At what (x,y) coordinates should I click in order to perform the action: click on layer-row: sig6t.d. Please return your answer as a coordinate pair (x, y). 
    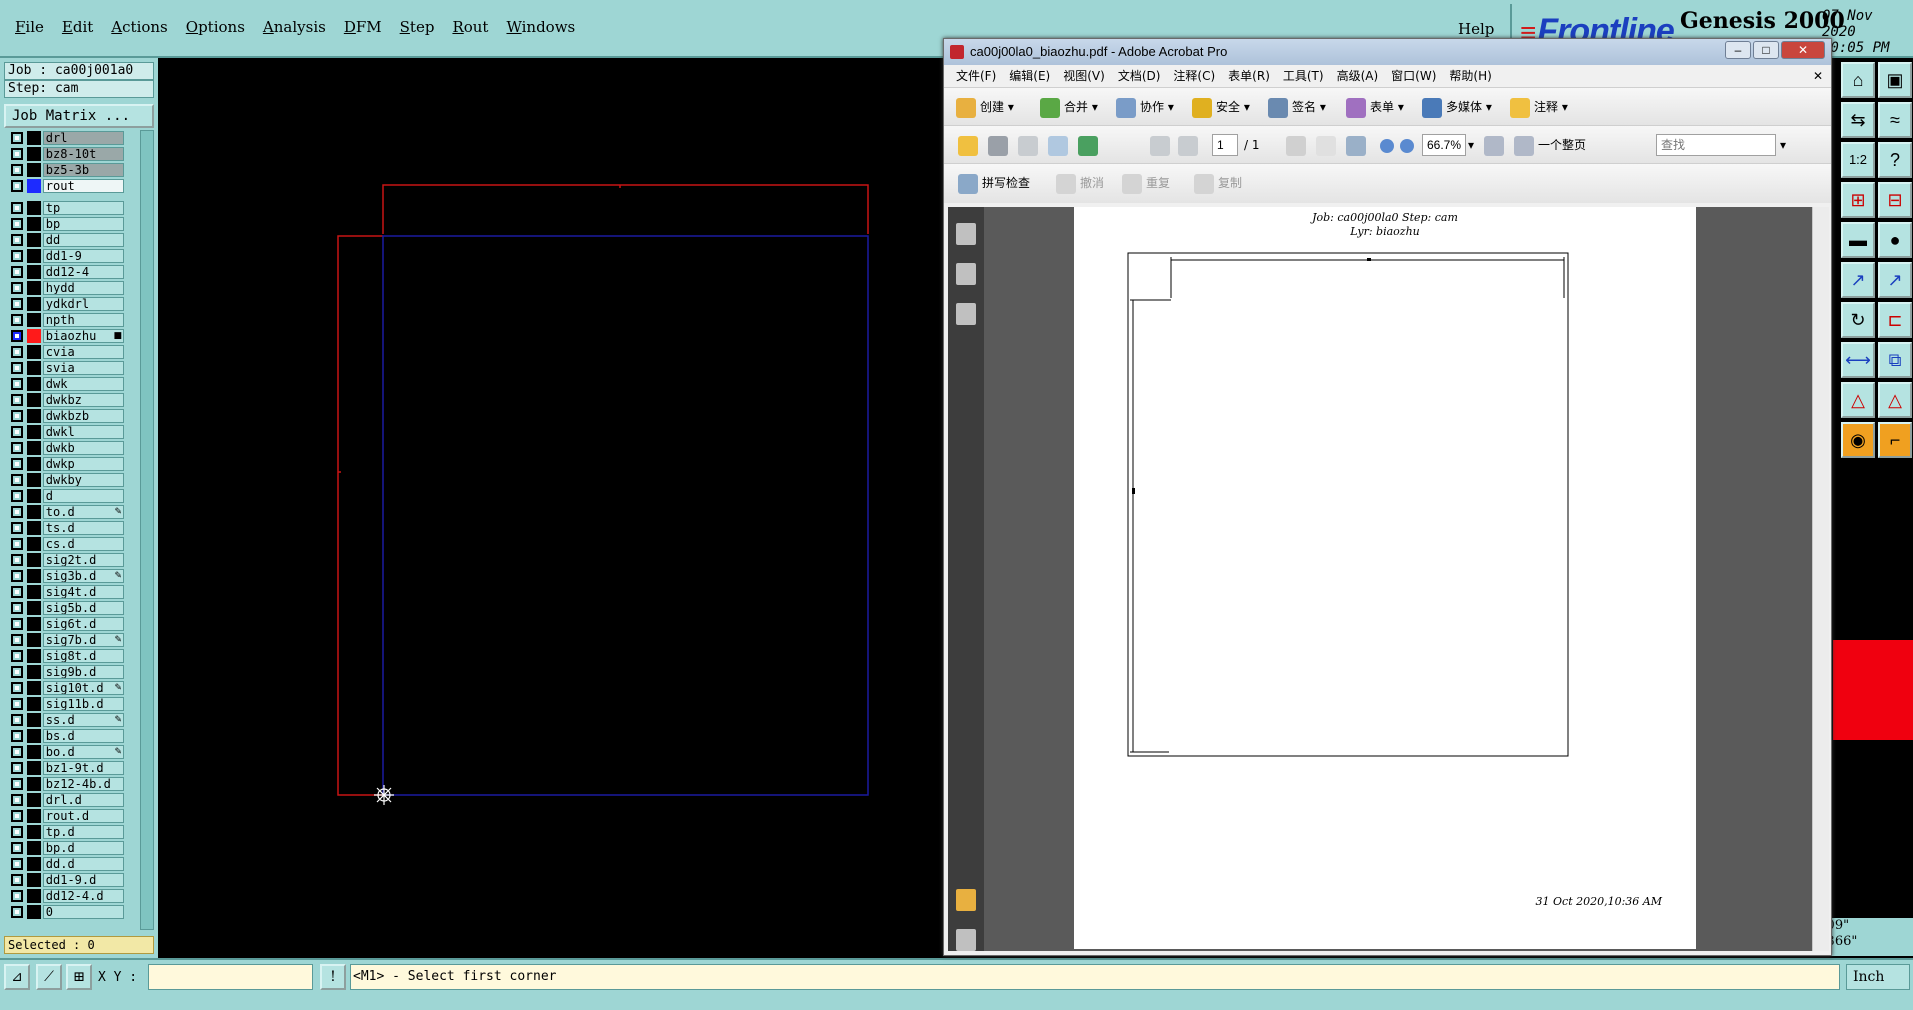
    Looking at the image, I should click on (65, 624).